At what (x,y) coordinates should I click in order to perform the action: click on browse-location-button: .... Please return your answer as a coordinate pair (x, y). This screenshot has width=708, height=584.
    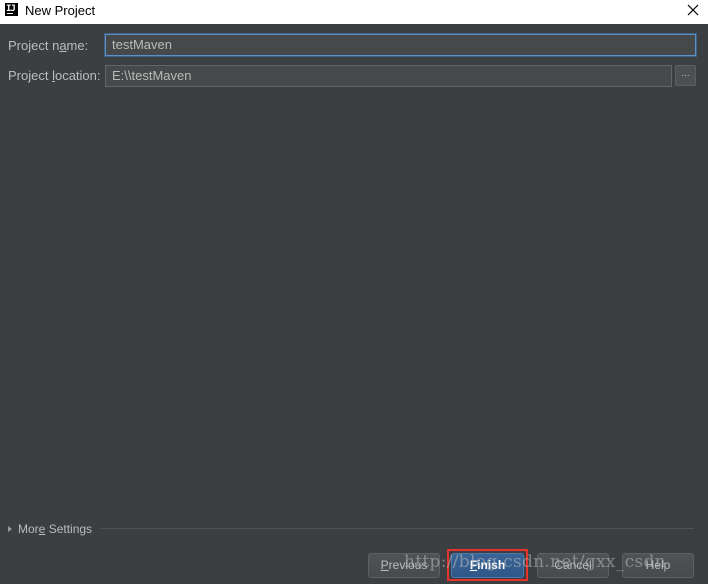
    Looking at the image, I should click on (685, 75).